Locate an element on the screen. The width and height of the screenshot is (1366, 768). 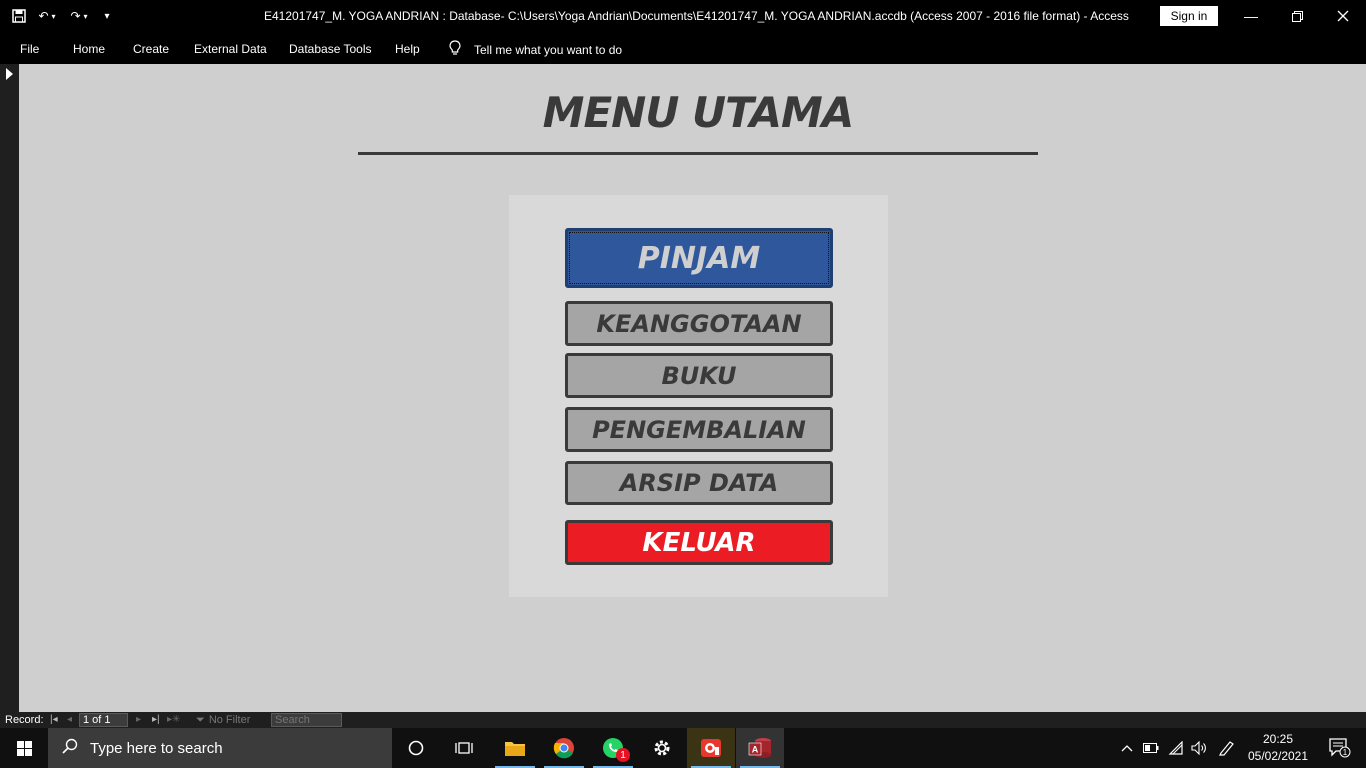
whatsapp-notification-badge: 1 is located at coordinates (623, 755).